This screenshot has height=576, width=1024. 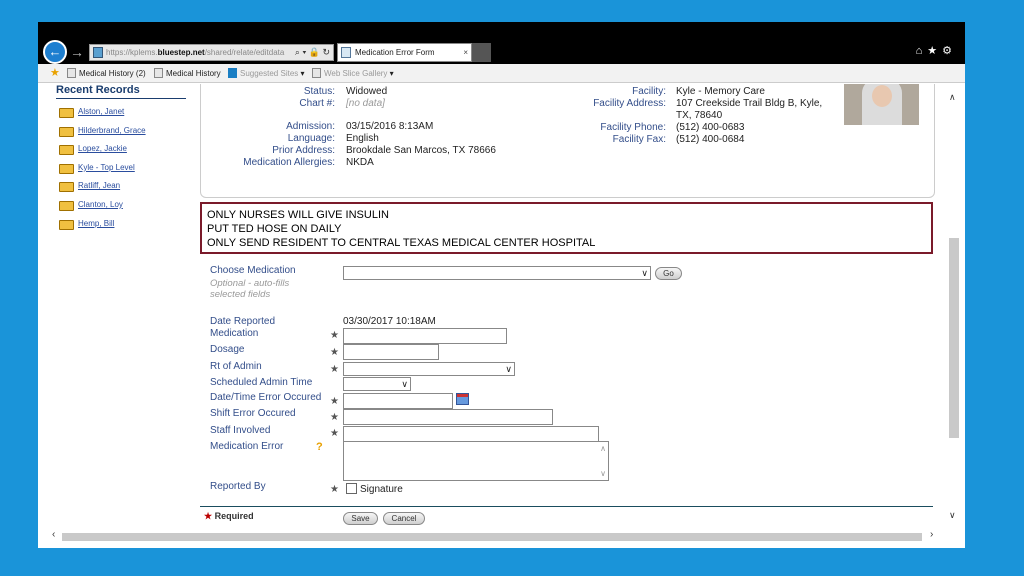 I want to click on scroll-right-icon: ›, so click(x=931, y=534).